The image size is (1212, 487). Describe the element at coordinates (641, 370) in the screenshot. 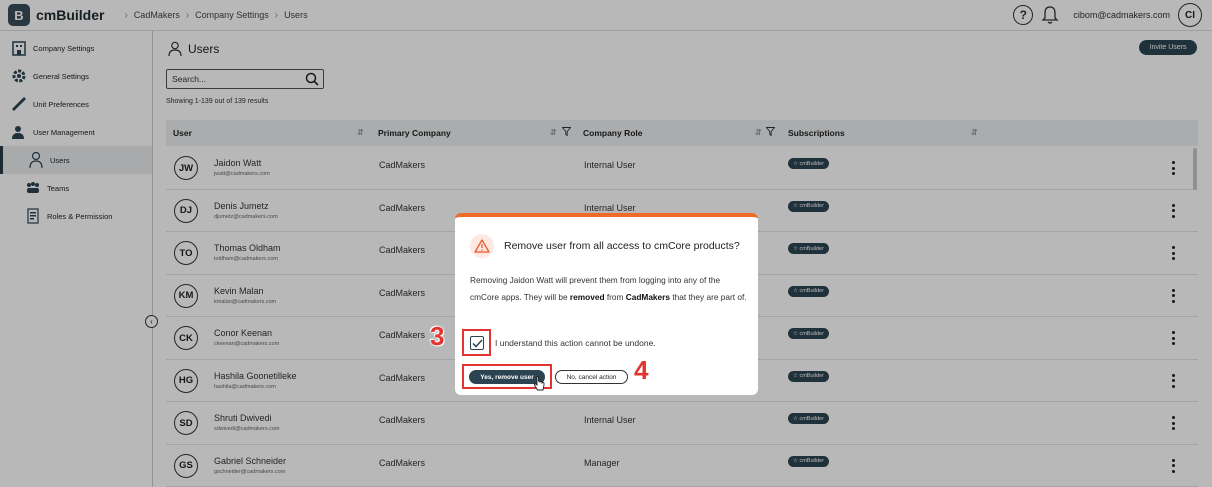

I see `step-number-4: 4` at that location.